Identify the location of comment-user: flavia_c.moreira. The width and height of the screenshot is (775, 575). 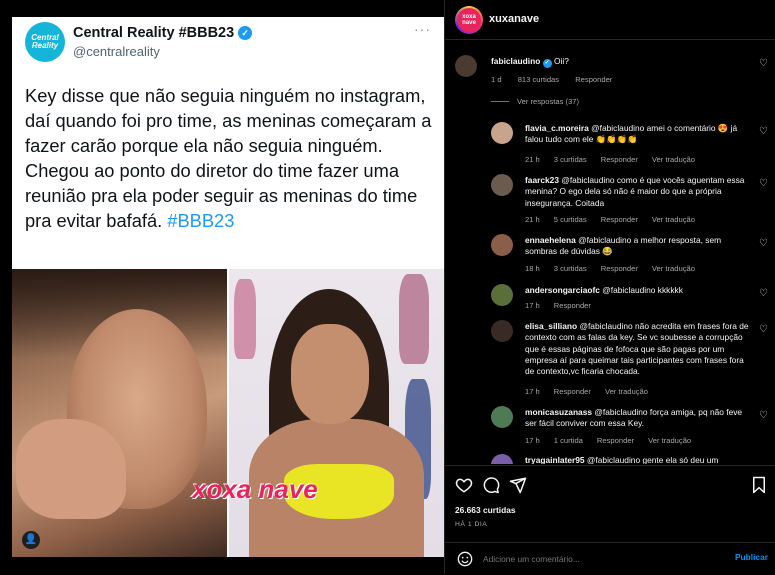
(557, 128).